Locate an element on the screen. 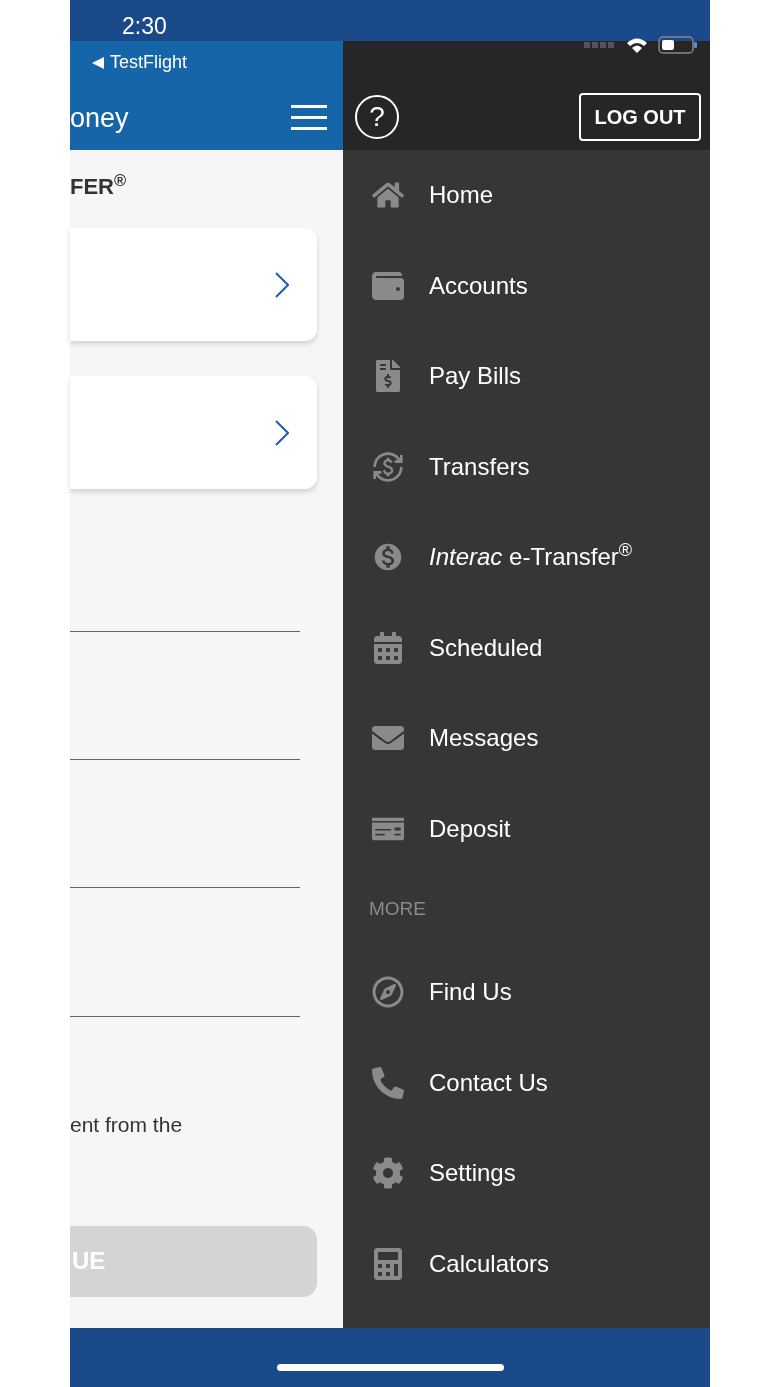 This screenshot has width=780, height=1387. menu-item: Deposit is located at coordinates (470, 828).